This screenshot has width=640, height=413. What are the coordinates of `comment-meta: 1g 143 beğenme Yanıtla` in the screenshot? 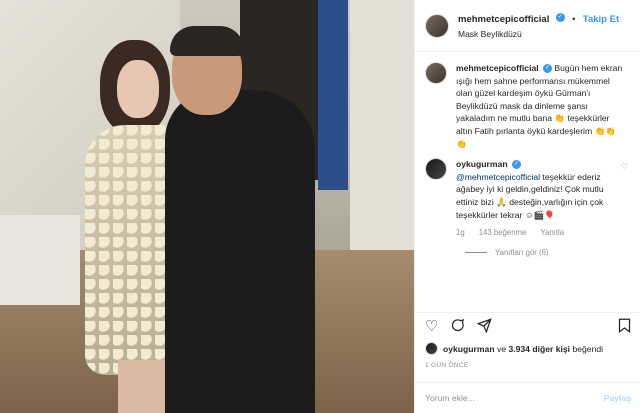 It's located at (541, 233).